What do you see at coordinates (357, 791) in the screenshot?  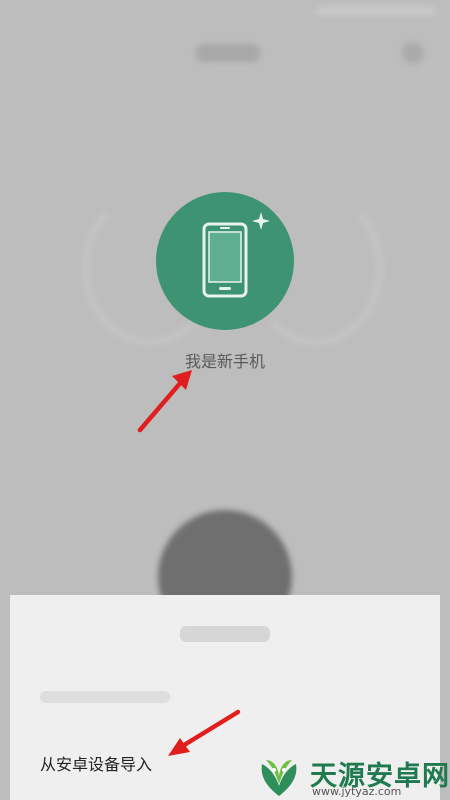 I see `watermark-url: www.jytyaz.com` at bounding box center [357, 791].